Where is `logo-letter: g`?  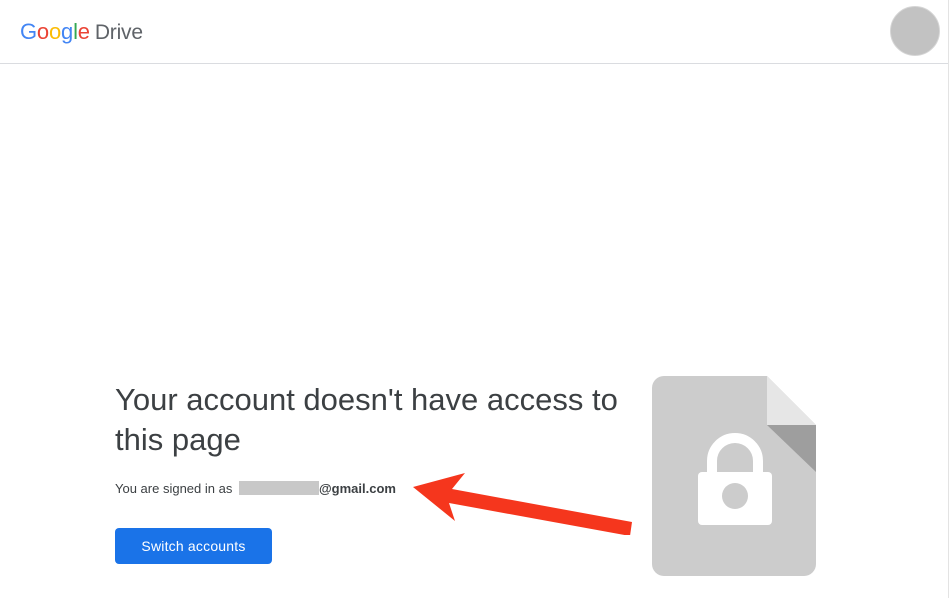 logo-letter: g is located at coordinates (67, 31).